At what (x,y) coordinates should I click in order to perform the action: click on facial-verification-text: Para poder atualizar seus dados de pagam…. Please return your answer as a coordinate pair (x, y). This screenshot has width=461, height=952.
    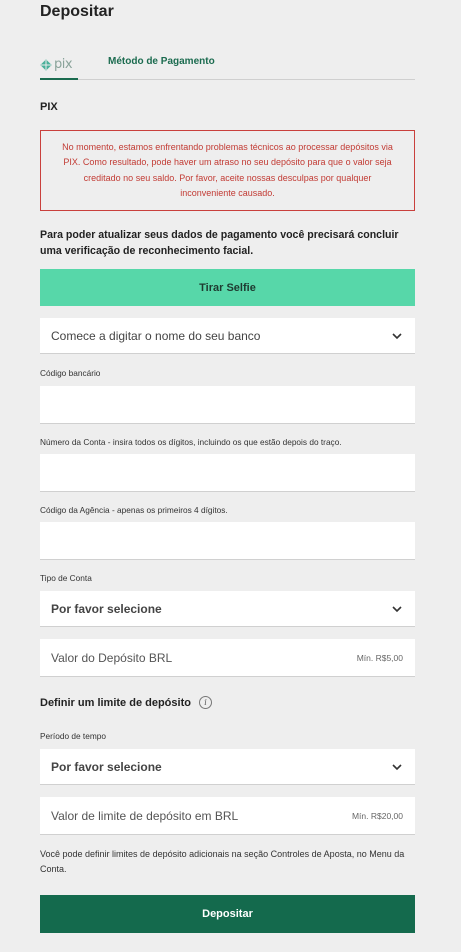
    Looking at the image, I should click on (219, 243).